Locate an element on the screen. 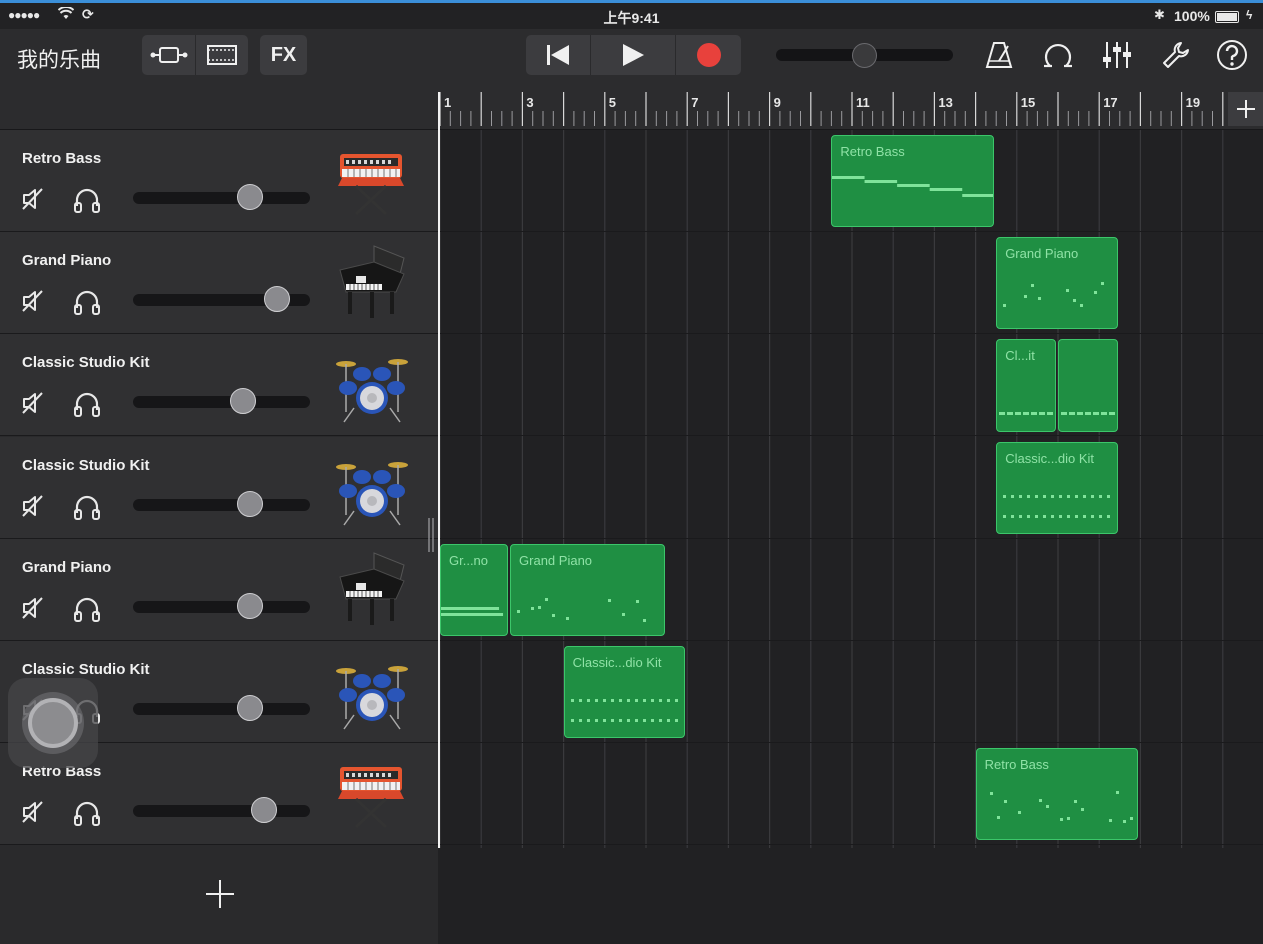  fx-button: FX is located at coordinates (283, 55).